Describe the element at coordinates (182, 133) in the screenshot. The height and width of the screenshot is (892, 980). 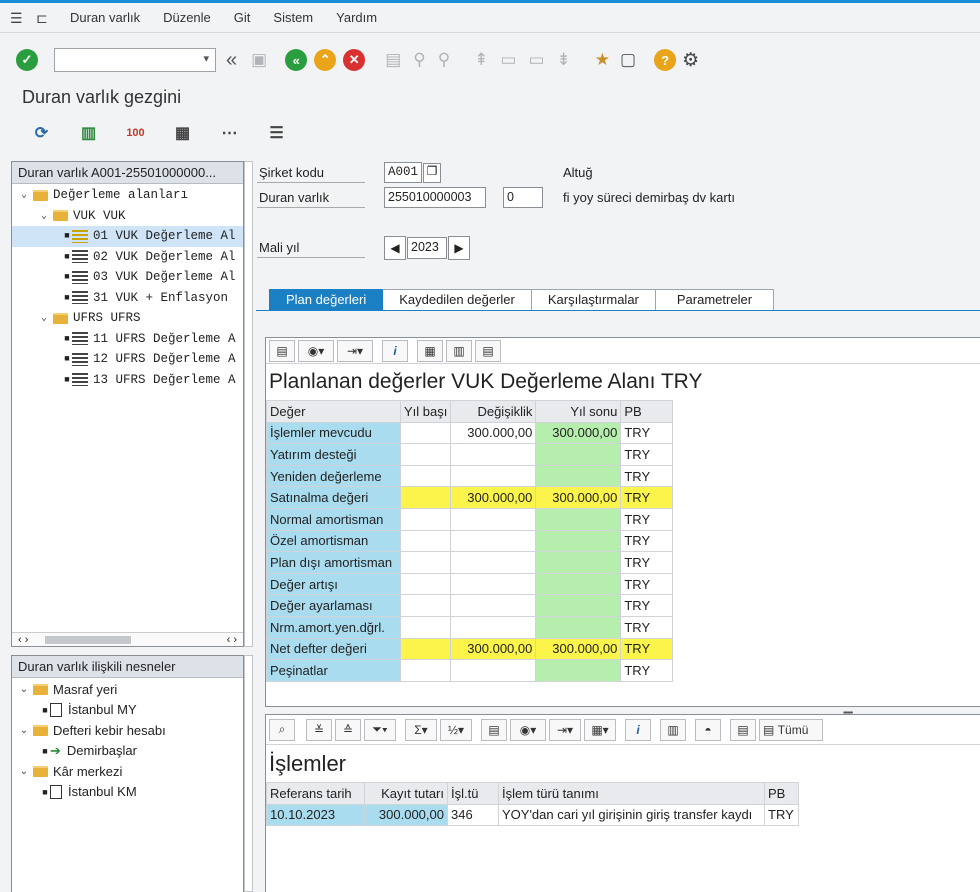
I see `structure-icon: ▦` at that location.